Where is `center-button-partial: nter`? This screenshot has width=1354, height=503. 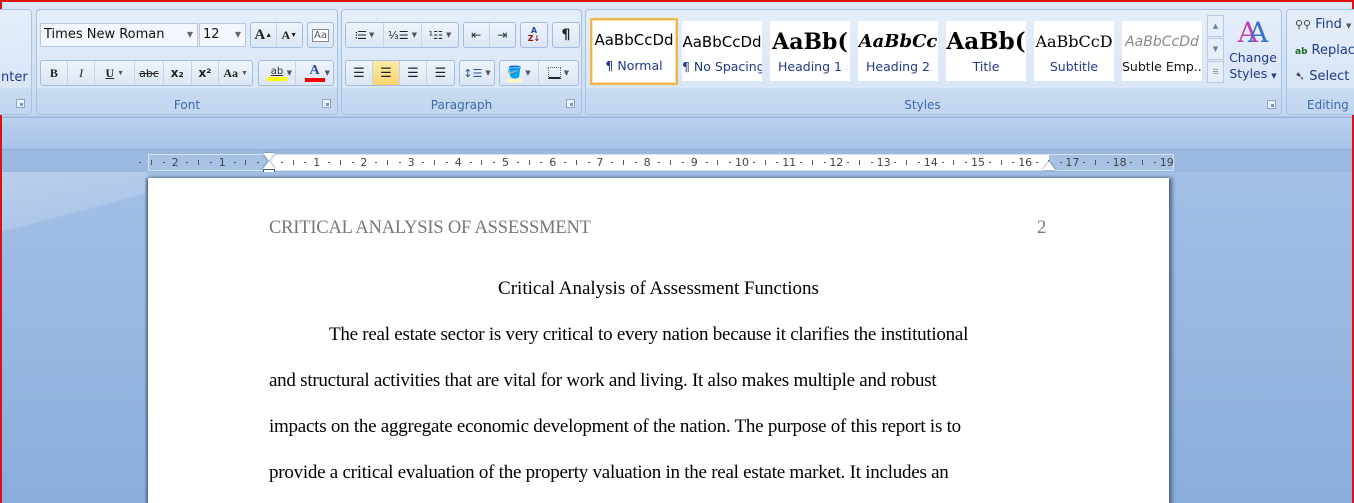 center-button-partial: nter is located at coordinates (14, 77).